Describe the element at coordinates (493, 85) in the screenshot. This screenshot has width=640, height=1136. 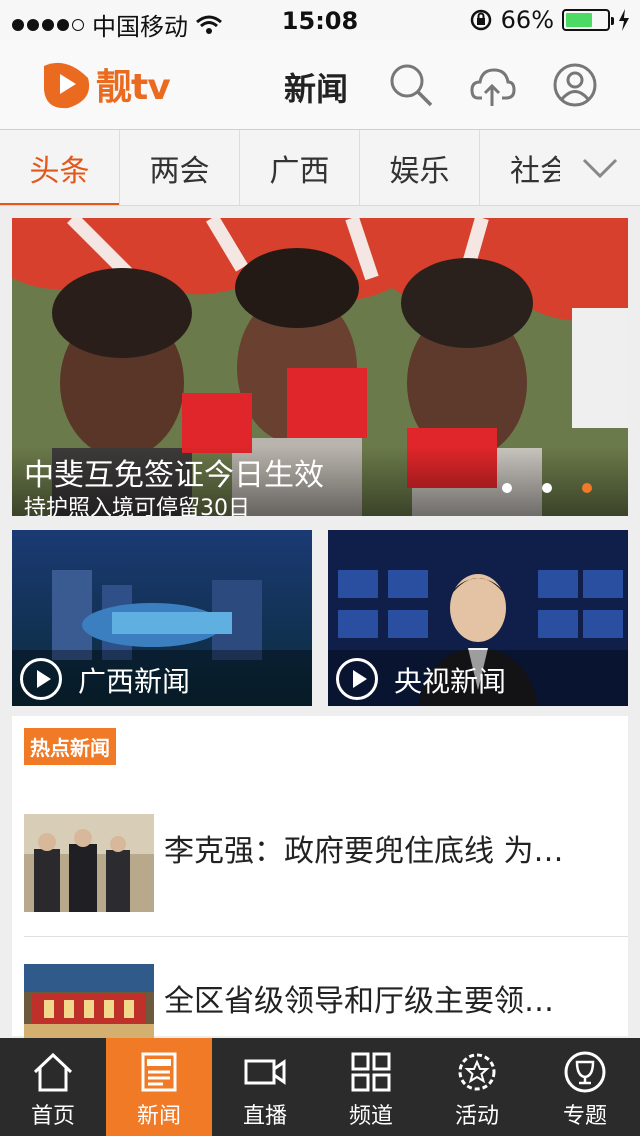
I see `cloud-upload-icon` at that location.